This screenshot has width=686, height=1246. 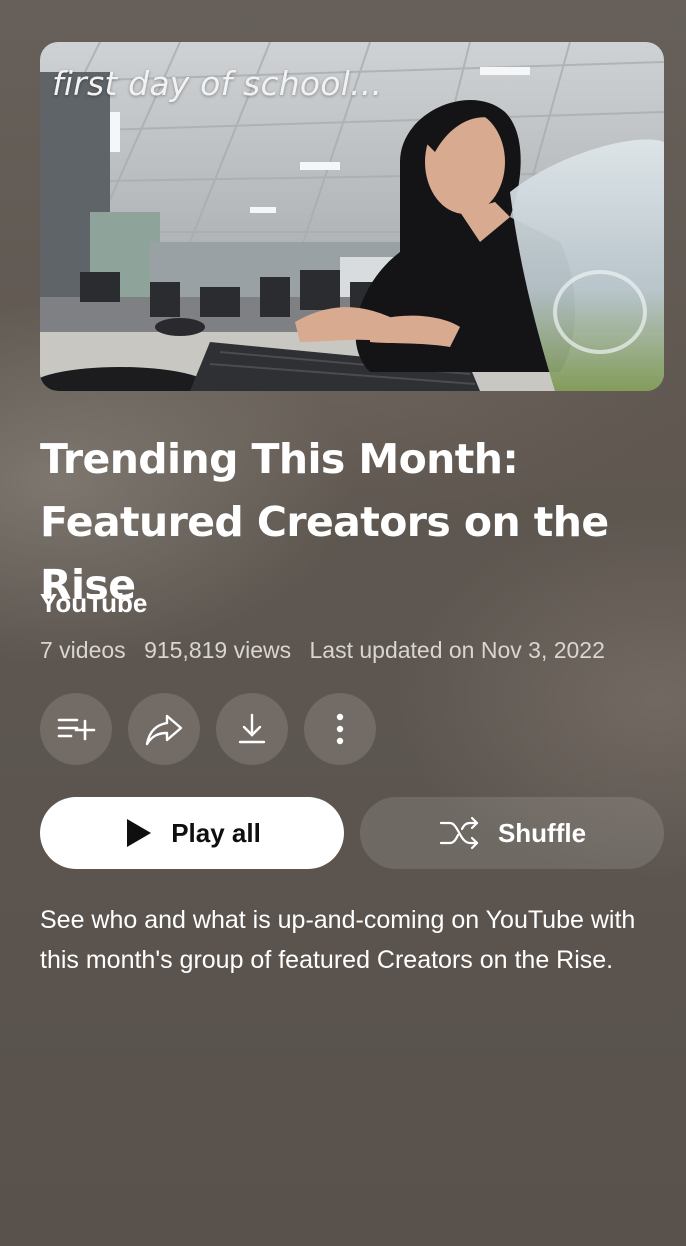 I want to click on more-actions-button, so click(x=340, y=729).